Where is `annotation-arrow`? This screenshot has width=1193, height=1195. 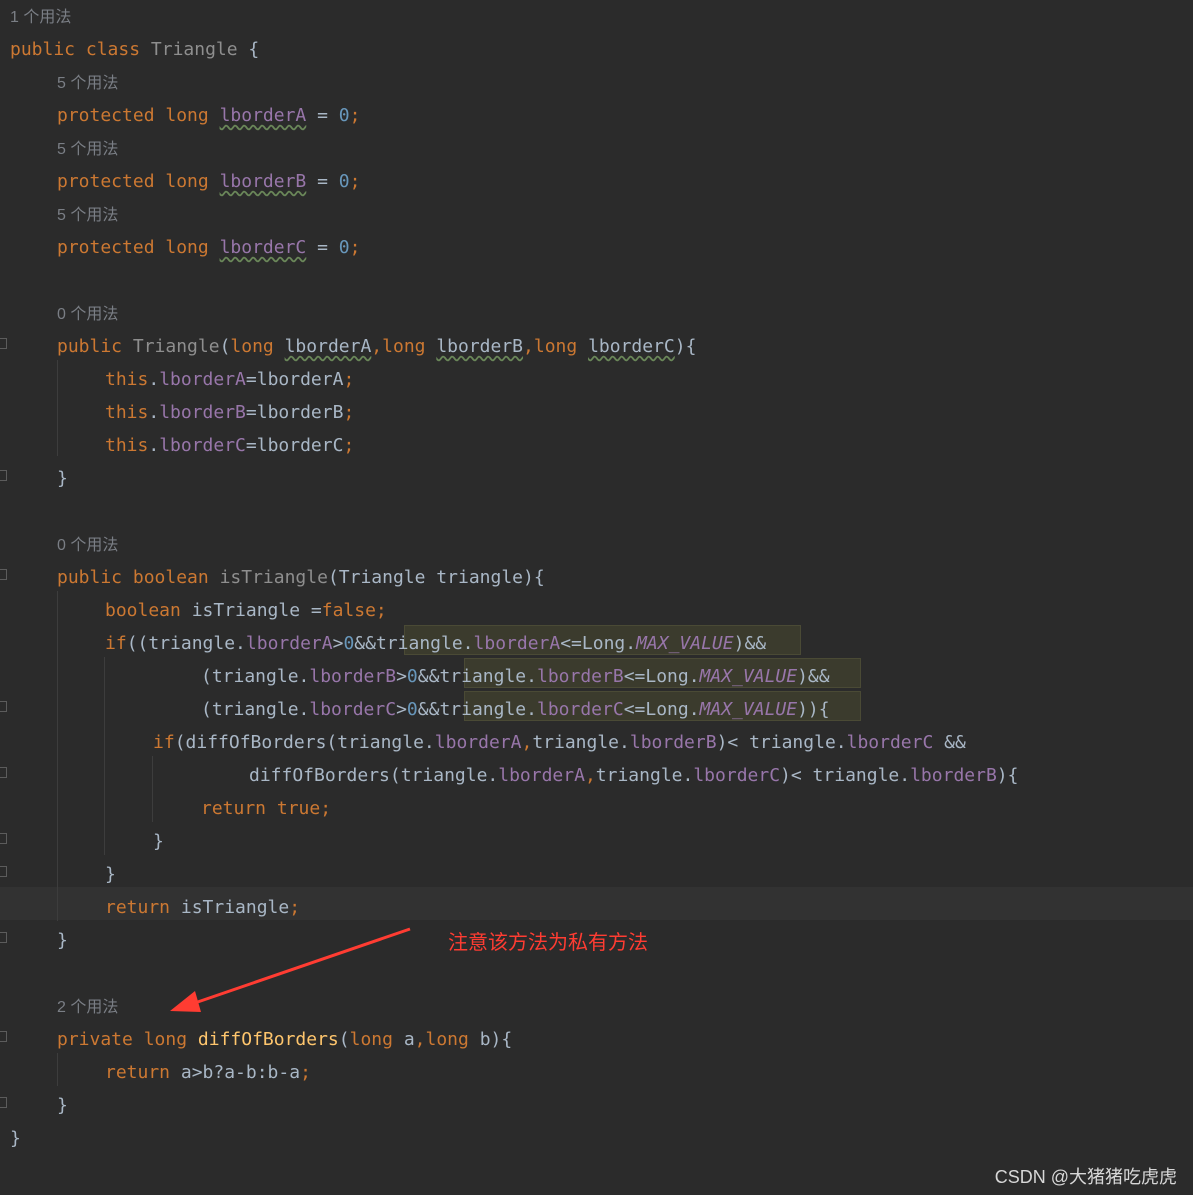
annotation-arrow is located at coordinates (290, 969).